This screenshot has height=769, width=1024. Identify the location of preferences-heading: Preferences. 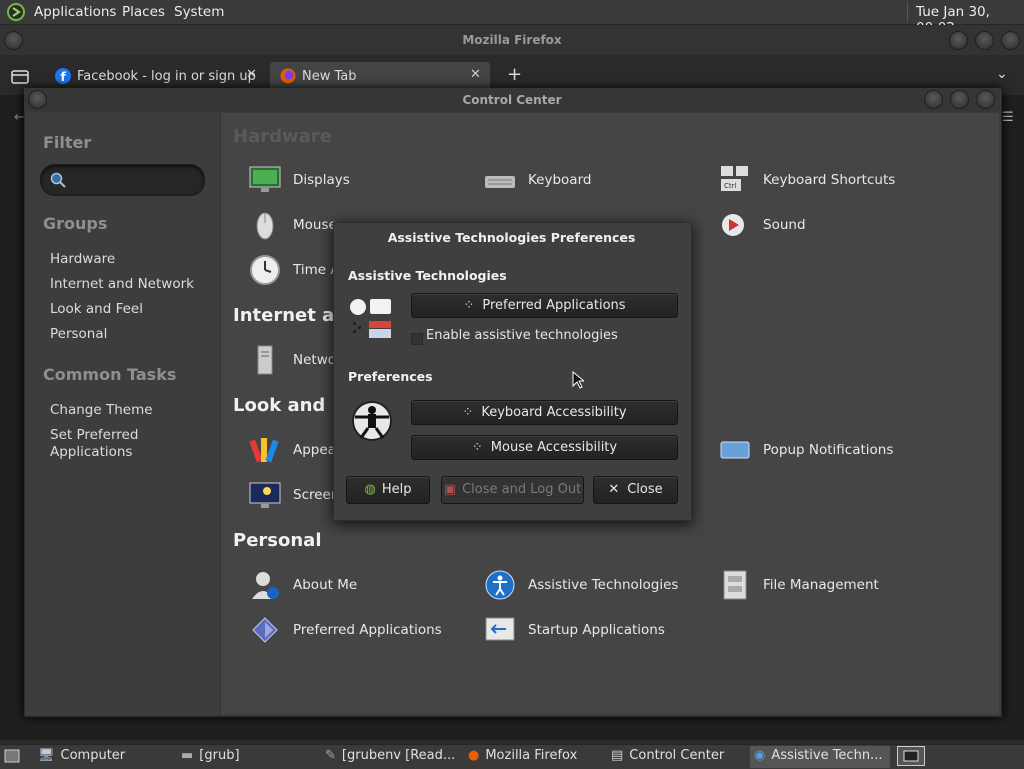
(390, 376).